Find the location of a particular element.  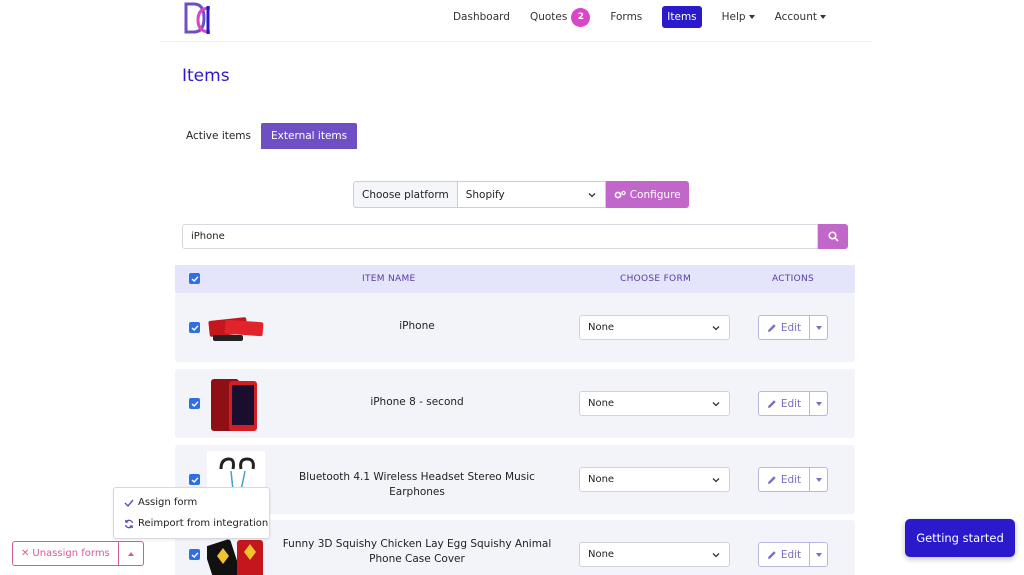

nav-account: Account is located at coordinates (800, 17).